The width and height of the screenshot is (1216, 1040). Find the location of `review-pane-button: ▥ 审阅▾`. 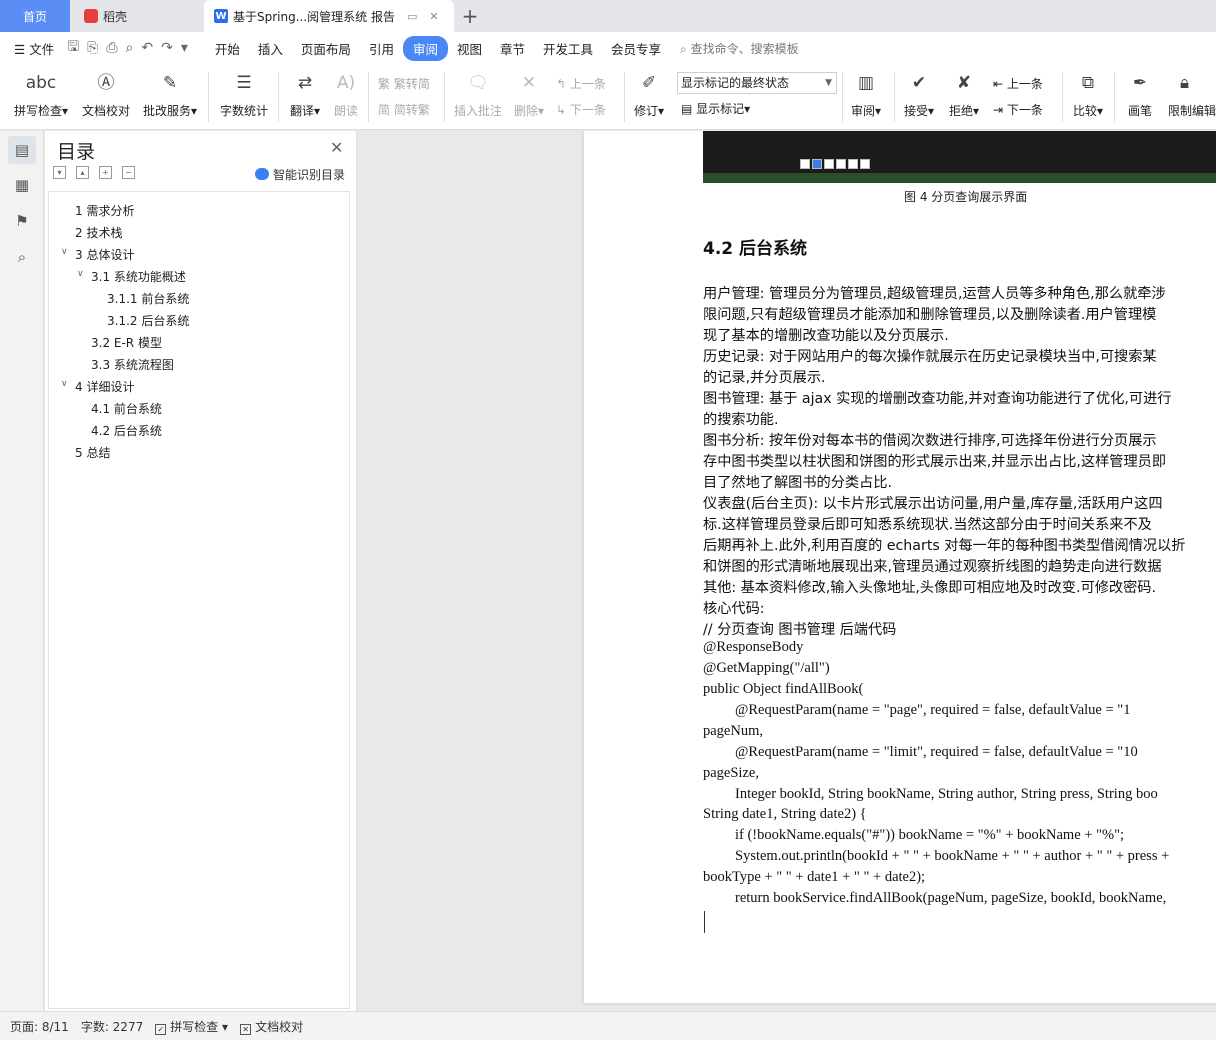

review-pane-button: ▥ 审阅▾ is located at coordinates (866, 94).